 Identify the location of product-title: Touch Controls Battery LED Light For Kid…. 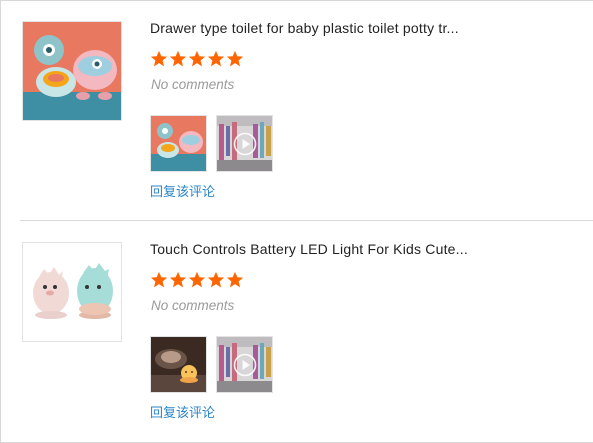
(309, 249).